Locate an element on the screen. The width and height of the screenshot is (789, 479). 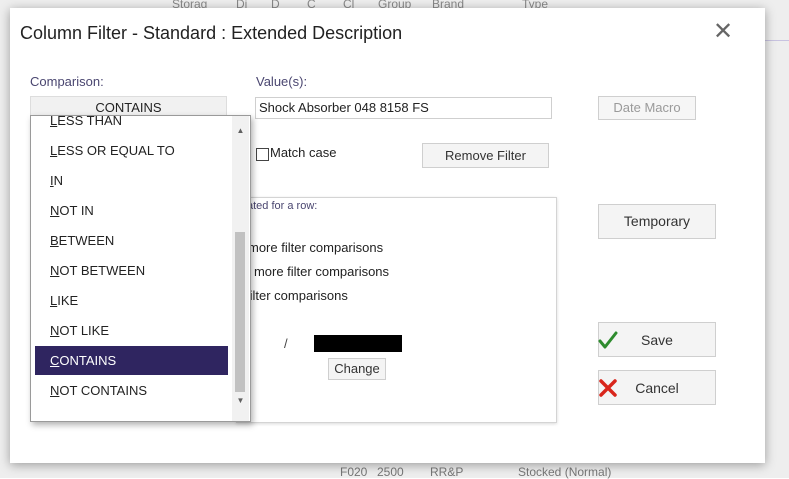
dropdown-option: LESS OR EQUAL TO is located at coordinates (131, 150).